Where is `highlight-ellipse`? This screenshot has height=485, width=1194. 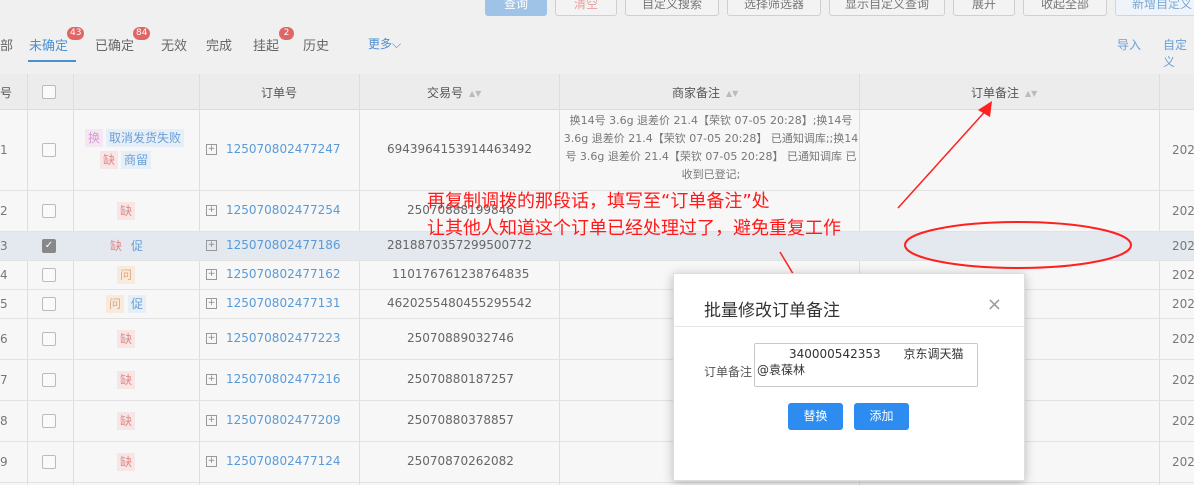 highlight-ellipse is located at coordinates (1018, 245).